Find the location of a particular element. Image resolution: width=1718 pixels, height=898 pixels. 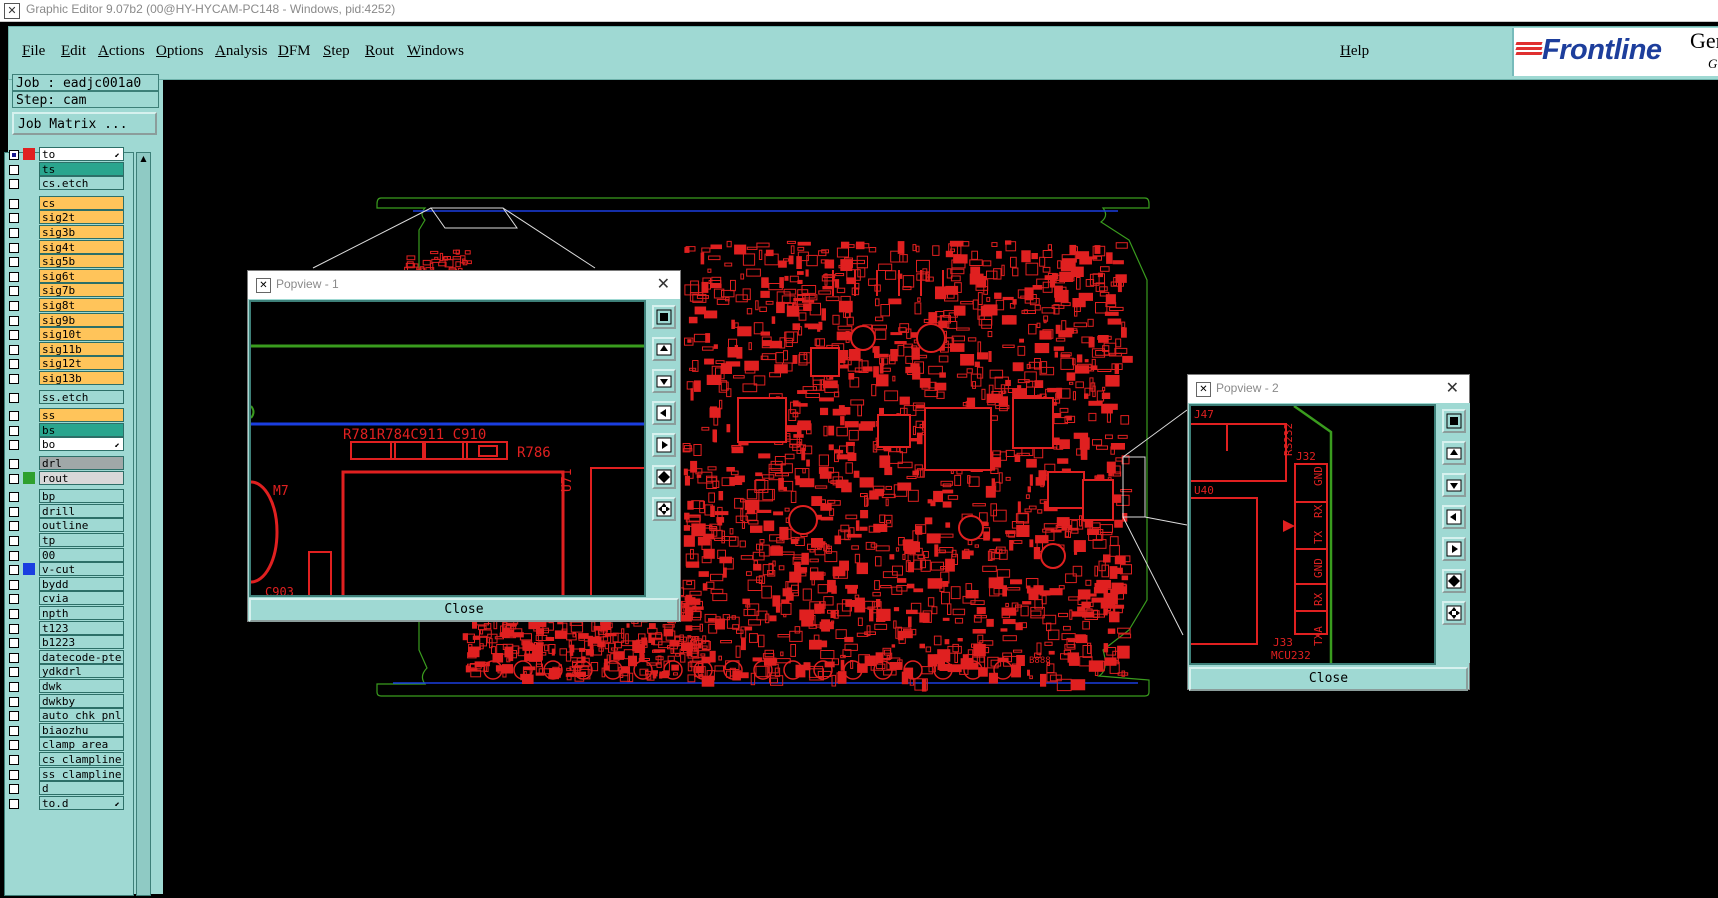

layer-name: sig10t is located at coordinates (81, 334).